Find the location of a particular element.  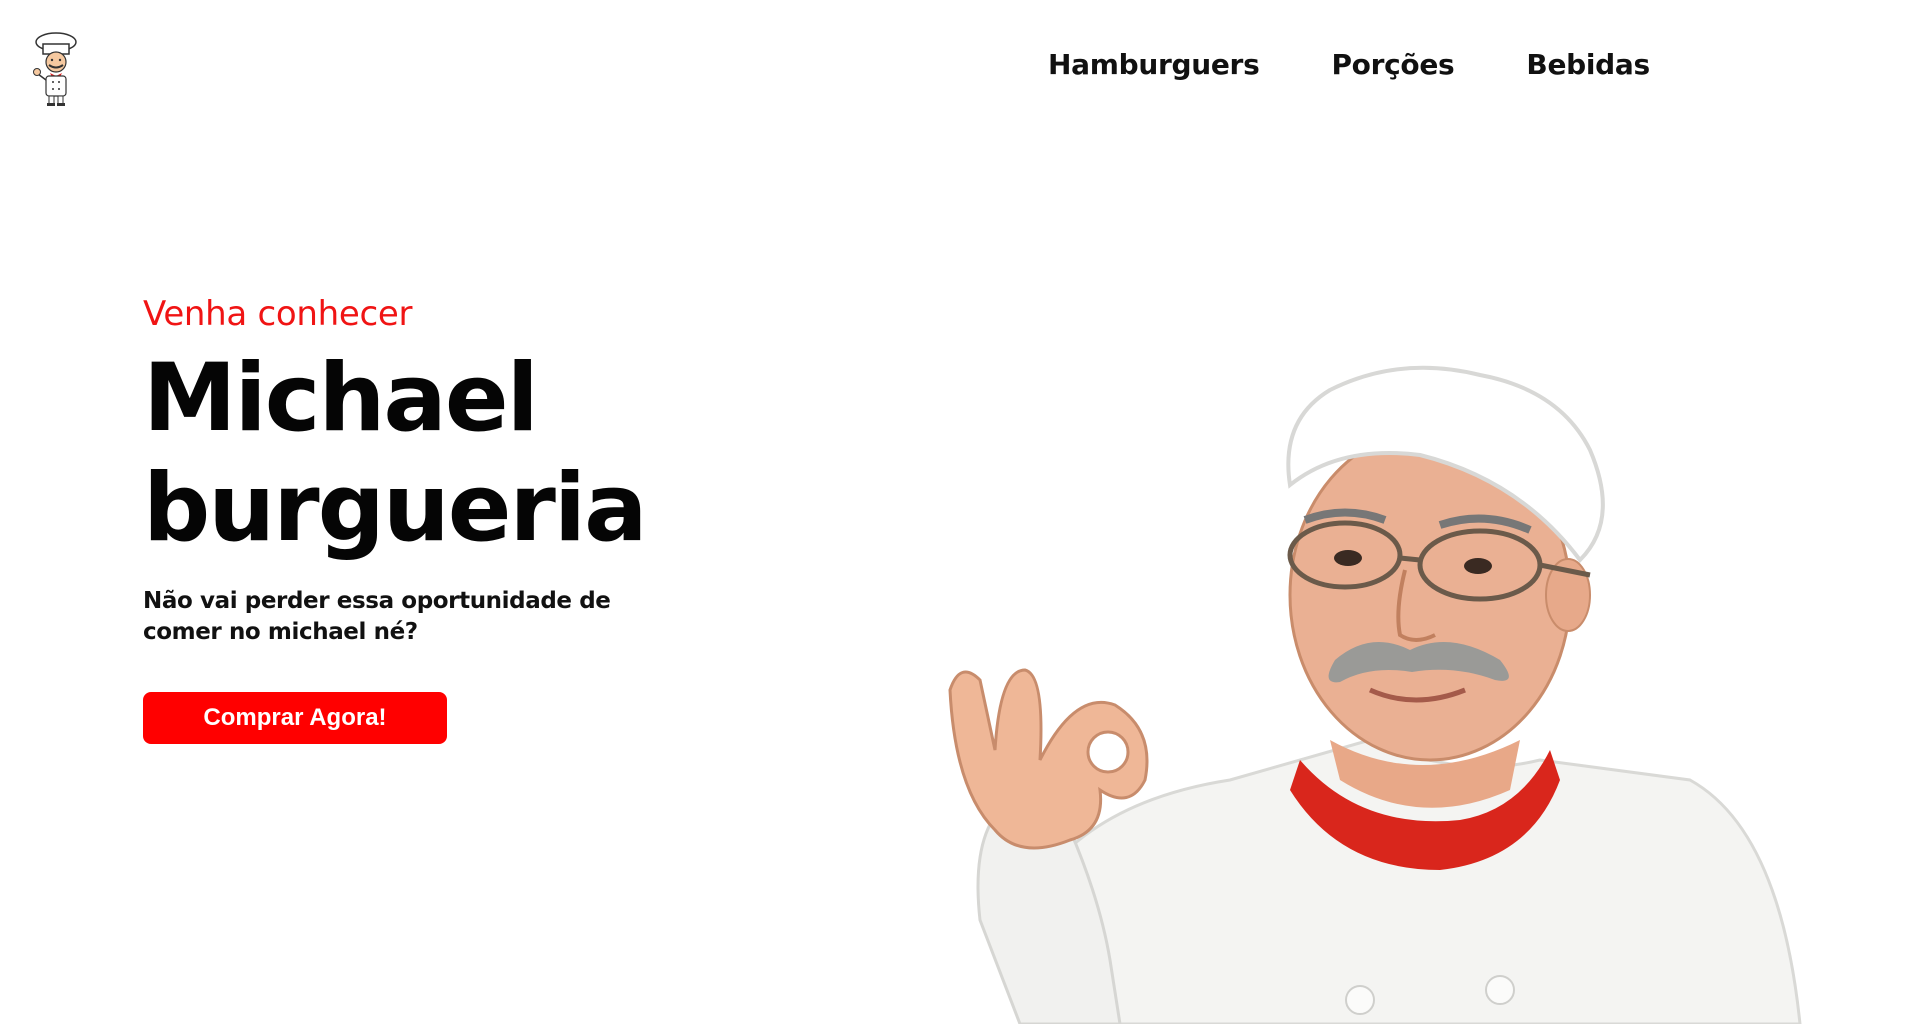

nav-item-porcoes: Porções is located at coordinates (1392, 64).